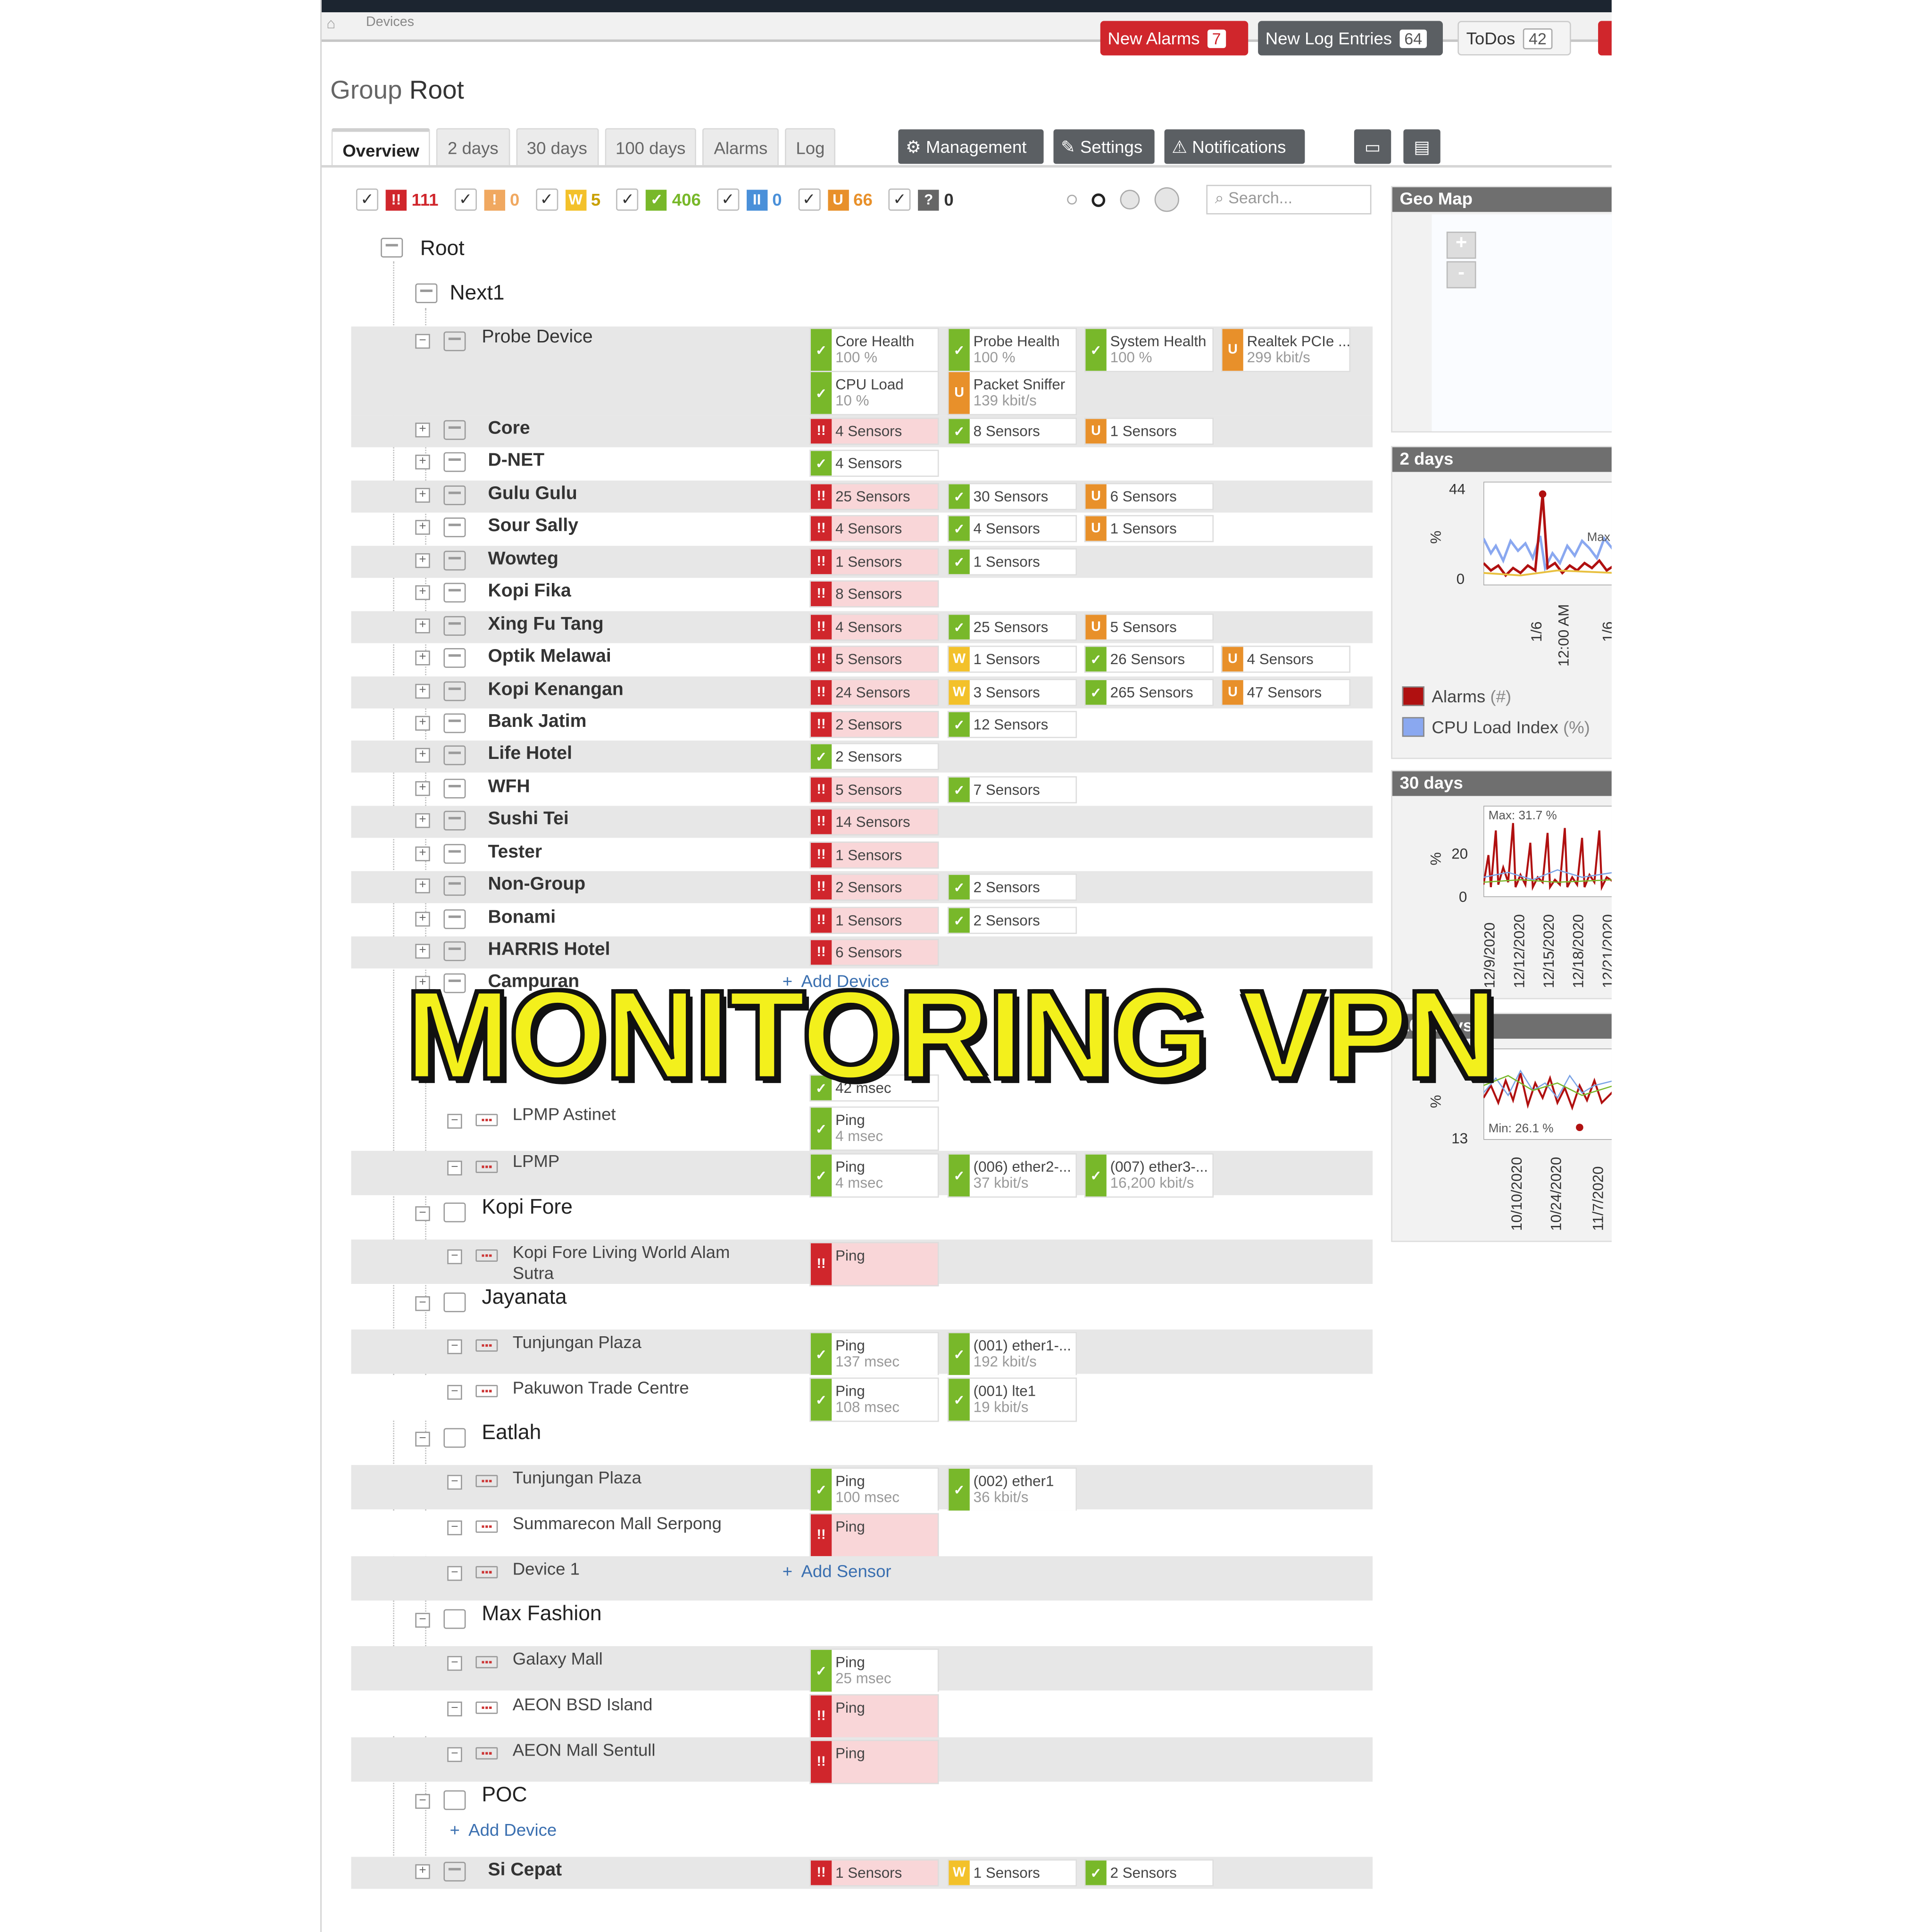 This screenshot has height=1932, width=1932. Describe the element at coordinates (1012, 790) in the screenshot. I see `sensor-tile: ✓ 7 Sensors` at that location.